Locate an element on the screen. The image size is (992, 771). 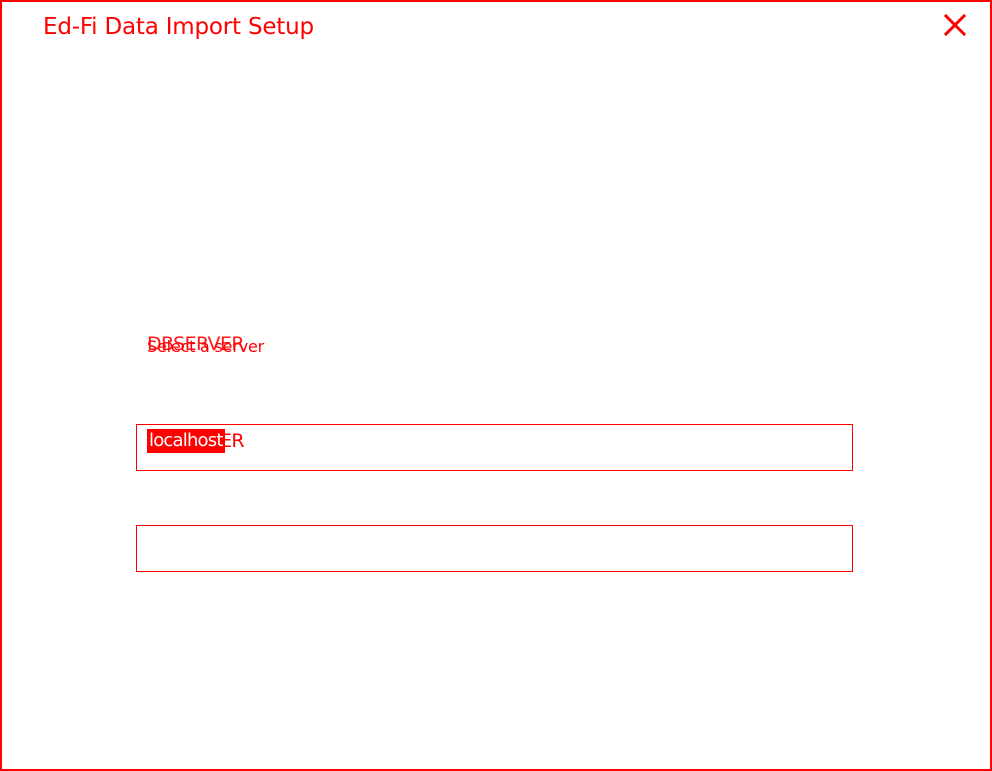
server-field-selected-value: localhost is located at coordinates (186, 441).